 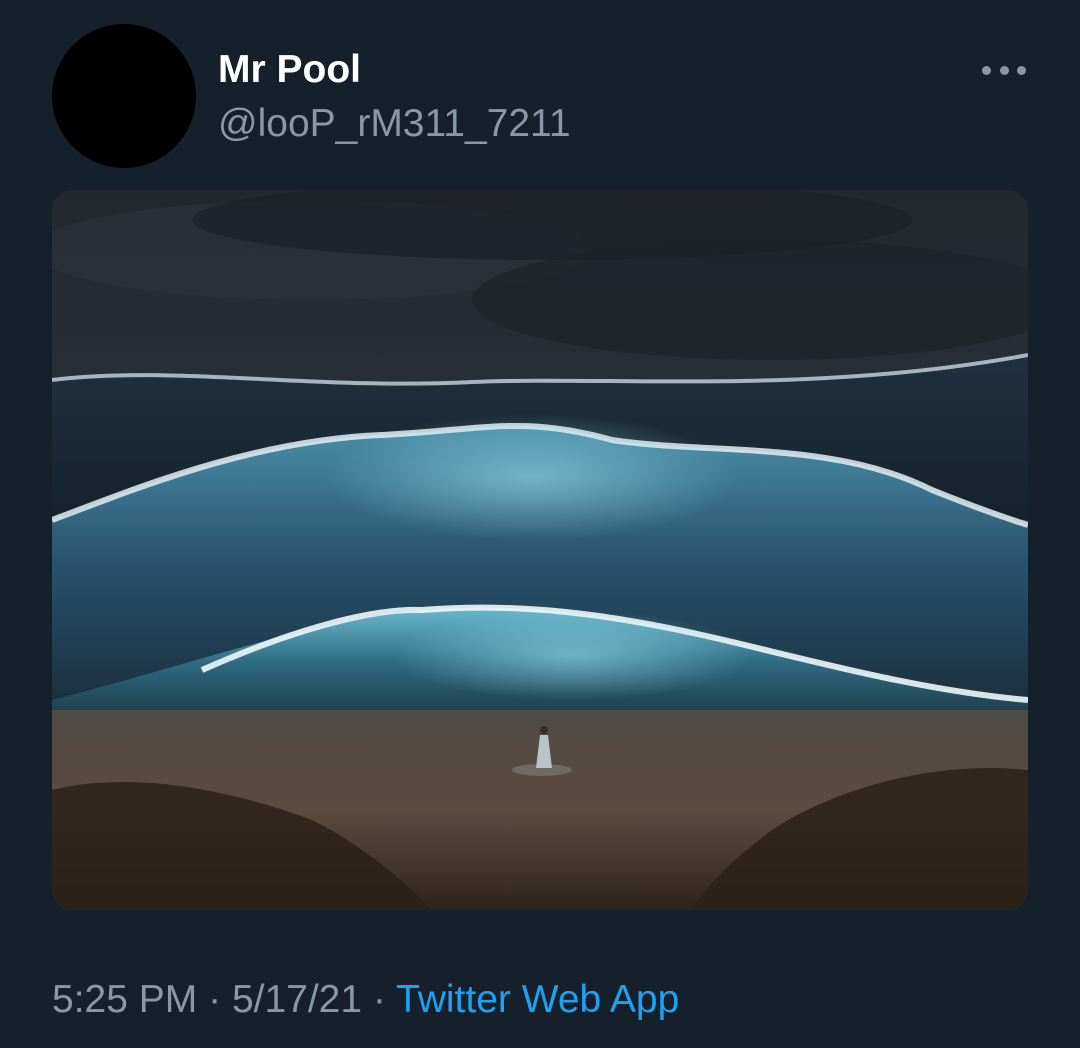 I want to click on avatar, so click(x=124, y=96).